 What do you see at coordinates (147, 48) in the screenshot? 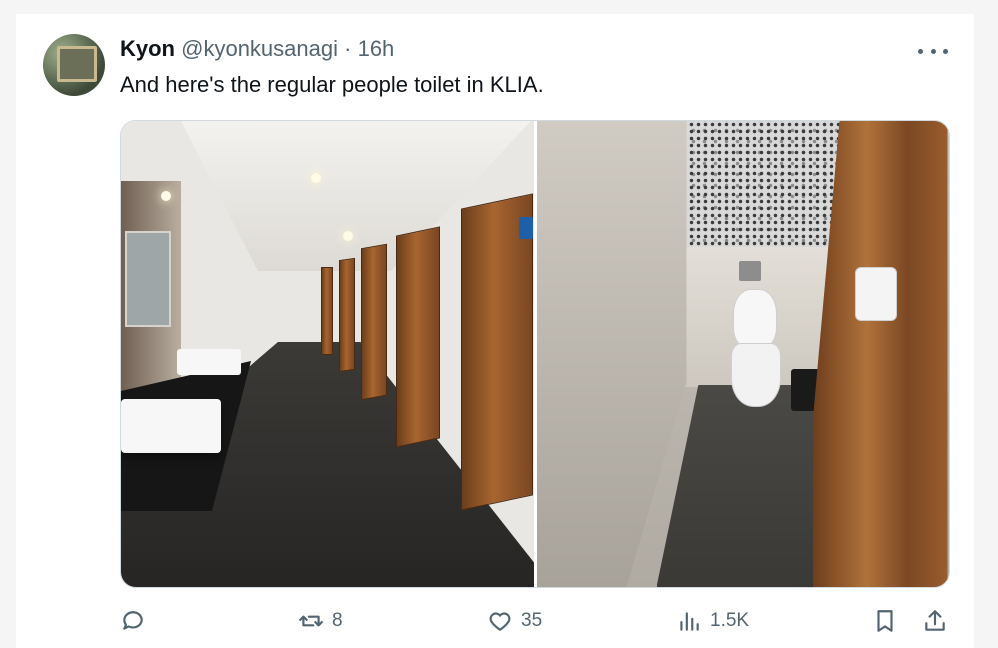
I see `author-name: Kyon` at bounding box center [147, 48].